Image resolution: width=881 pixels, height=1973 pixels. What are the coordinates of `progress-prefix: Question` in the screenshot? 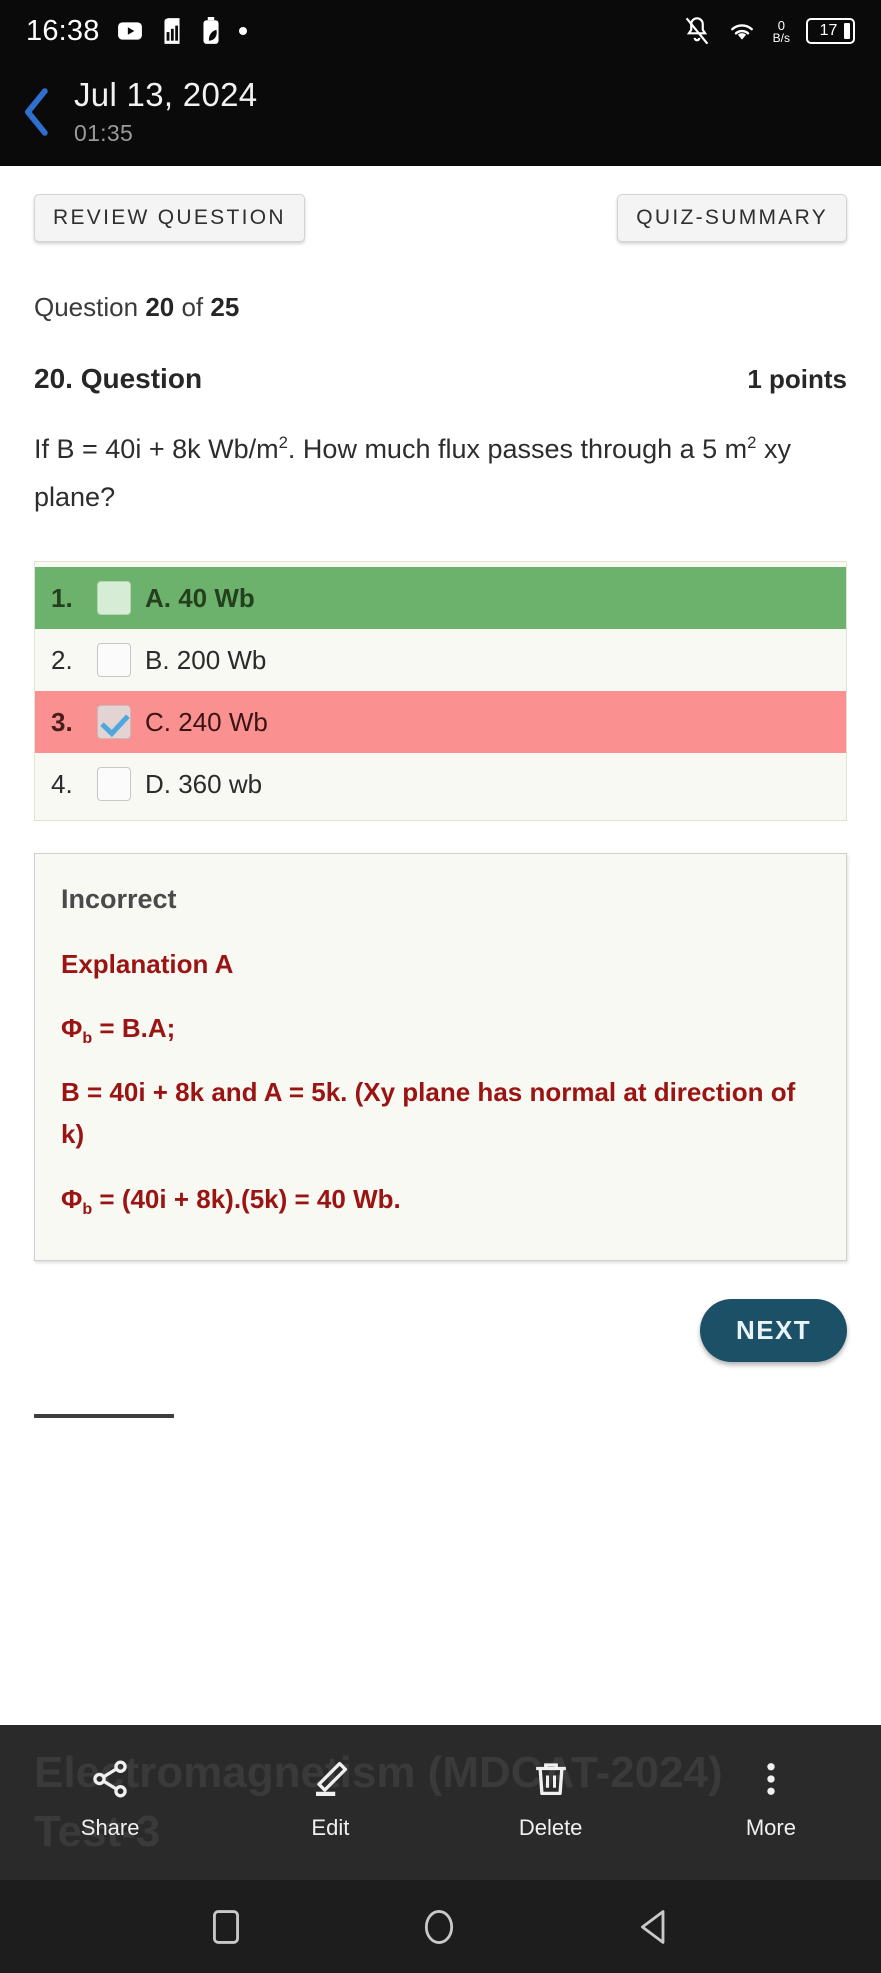 It's located at (86, 307).